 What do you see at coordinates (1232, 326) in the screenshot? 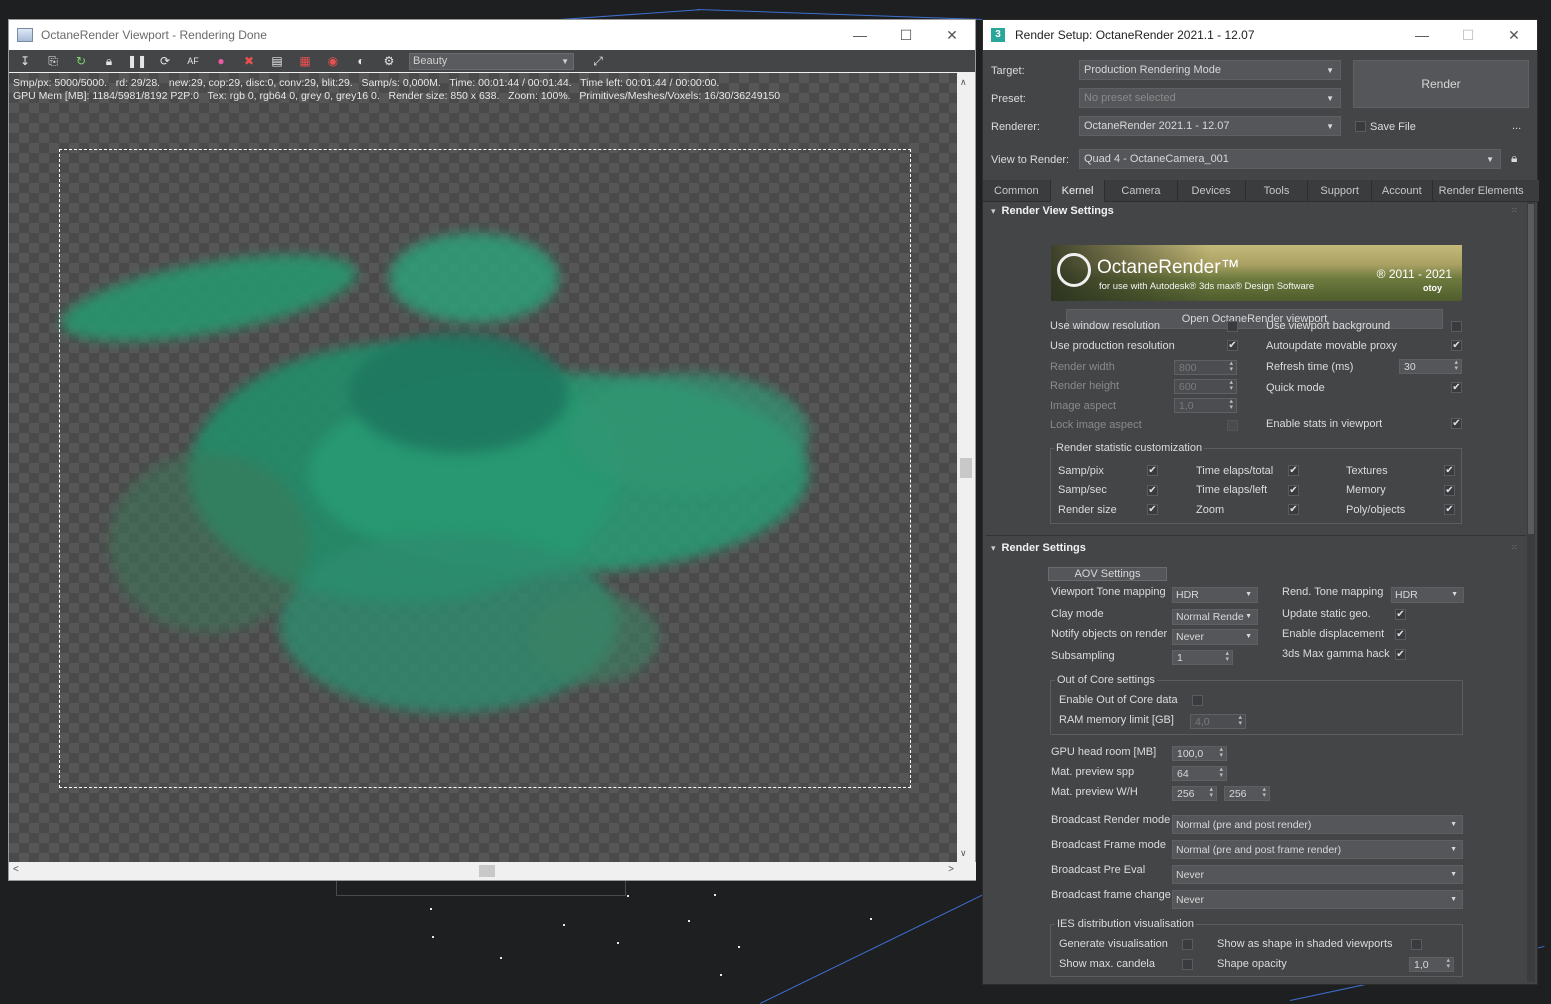
I see `use-window-resolution-checkbox` at bounding box center [1232, 326].